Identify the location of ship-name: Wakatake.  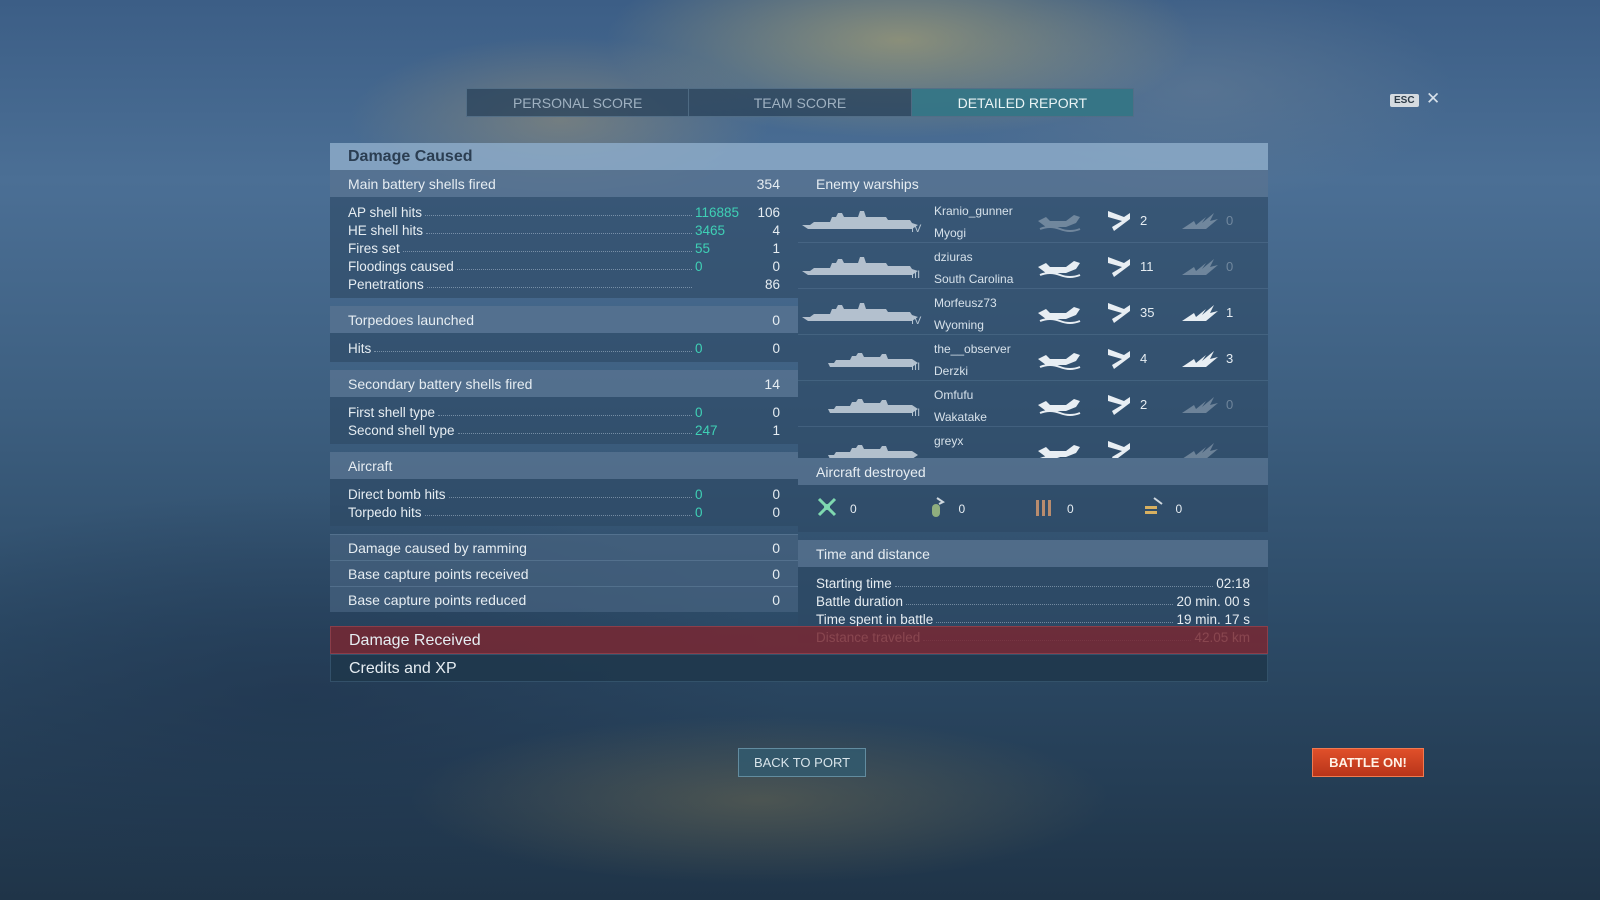
(960, 417).